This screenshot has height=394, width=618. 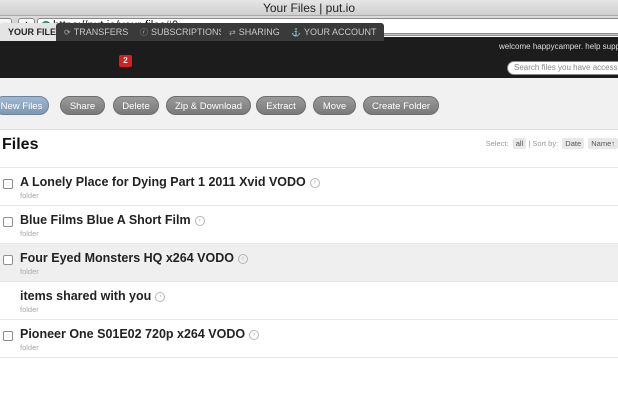 What do you see at coordinates (340, 32) in the screenshot?
I see `tab-label: YOUR ACCOUNT` at bounding box center [340, 32].